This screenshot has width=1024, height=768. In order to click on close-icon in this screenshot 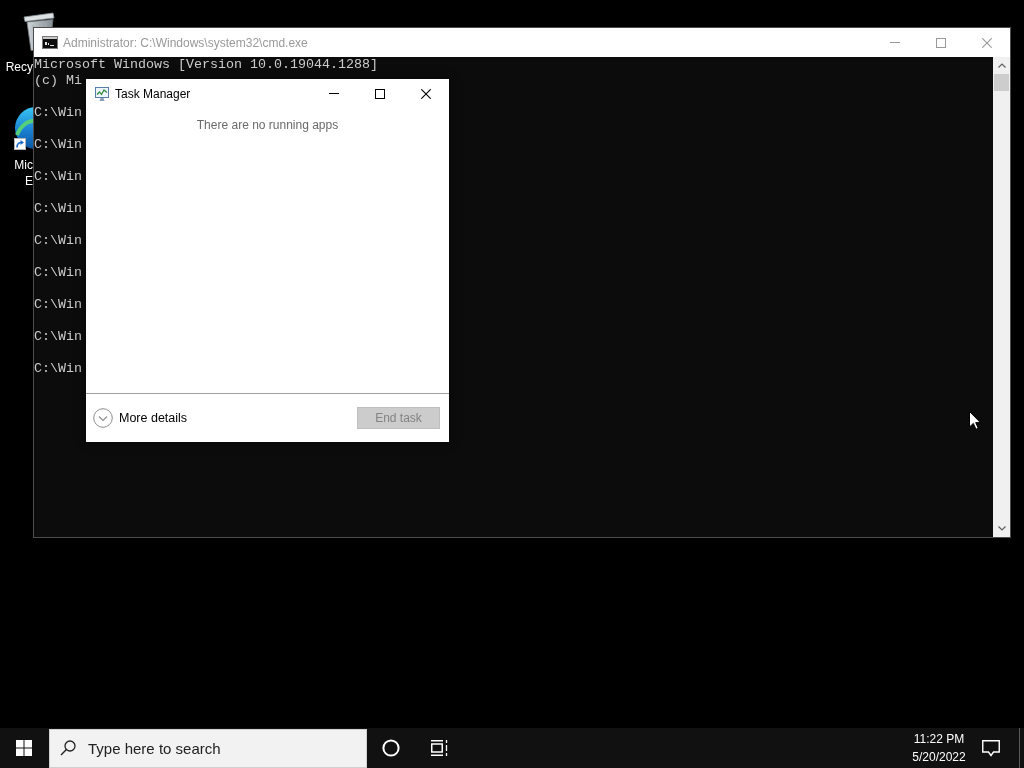, I will do `click(426, 93)`.